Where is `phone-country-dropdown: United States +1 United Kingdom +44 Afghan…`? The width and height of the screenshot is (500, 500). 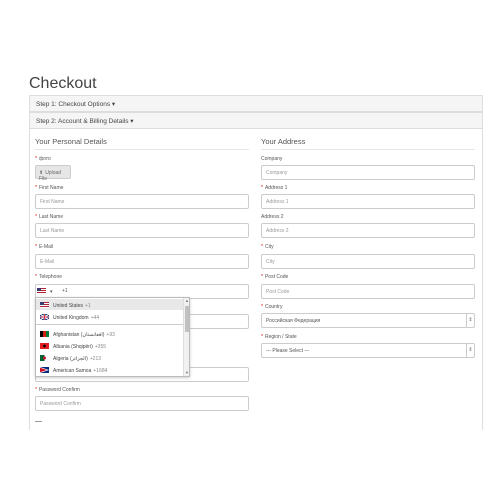
phone-country-dropdown: United States +1 United Kingdom +44 Afghan… is located at coordinates (112, 337).